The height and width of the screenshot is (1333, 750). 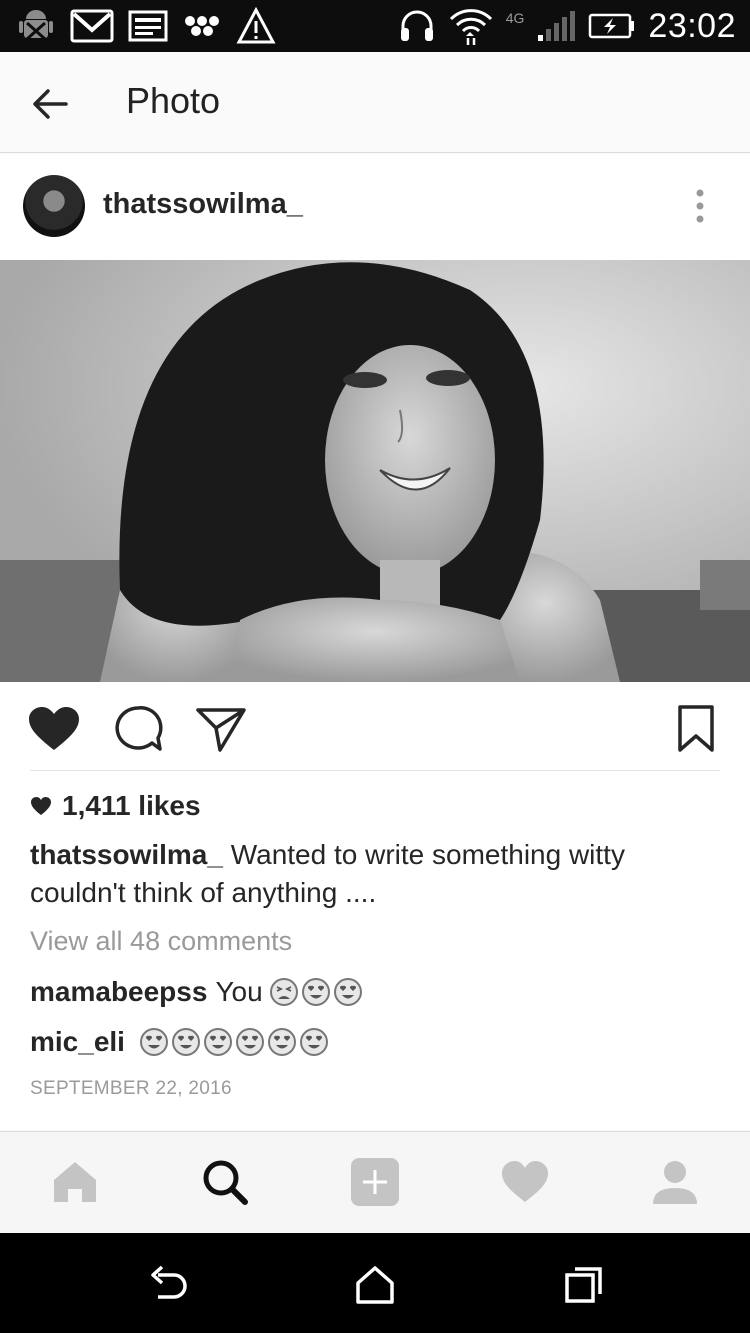 I want to click on caption-username: thatssowilma_, so click(x=126, y=854).